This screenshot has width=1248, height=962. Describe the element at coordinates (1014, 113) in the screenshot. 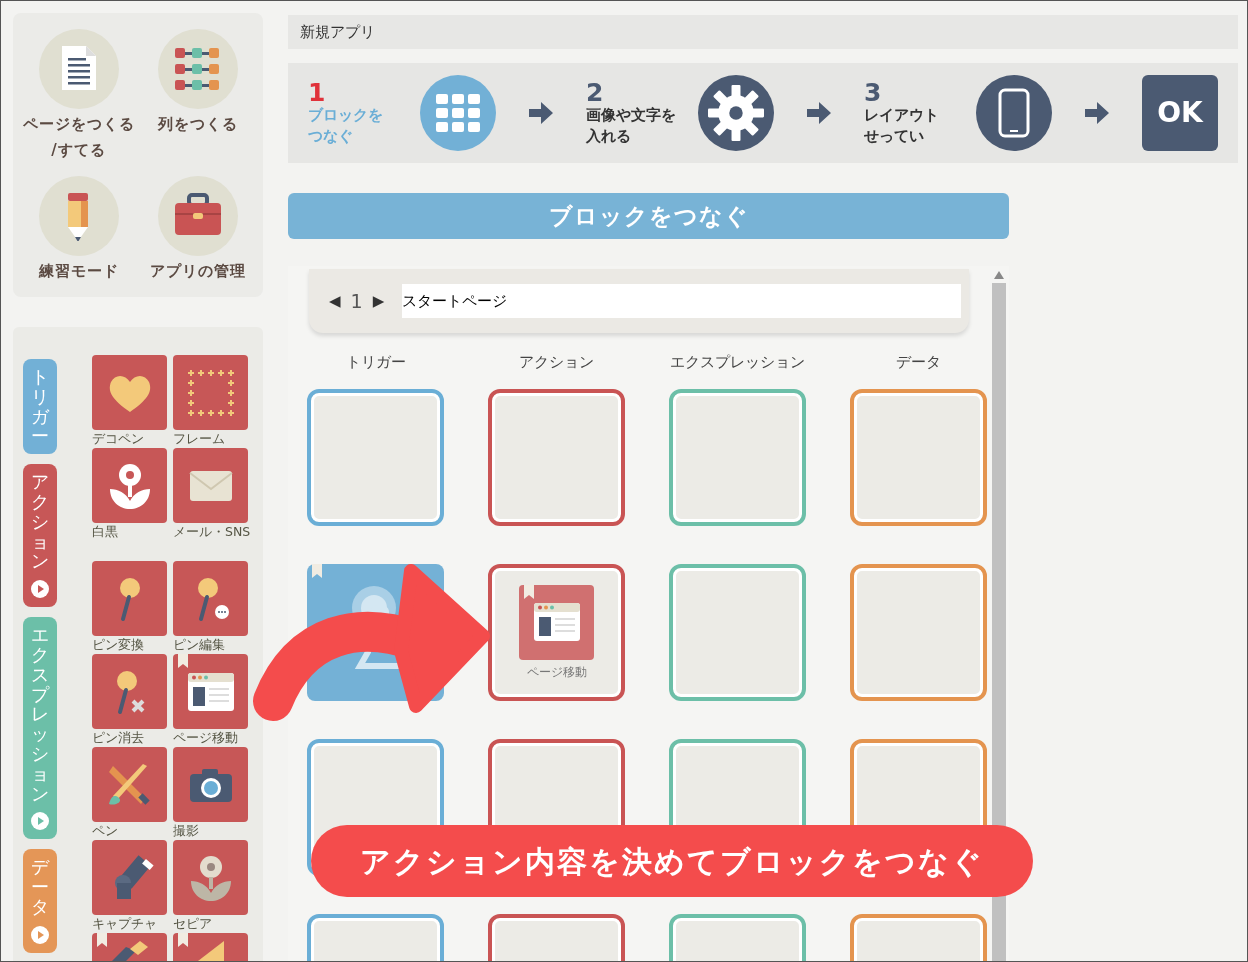

I see `phone-icon` at that location.